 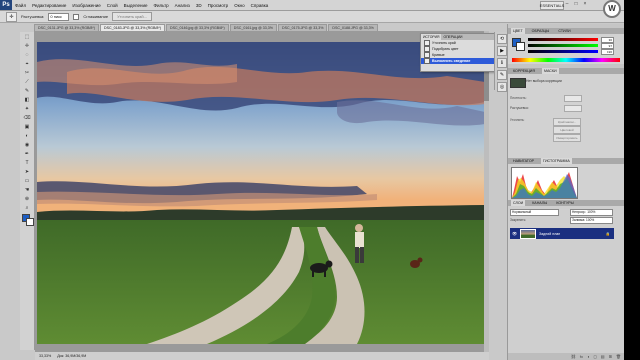 What do you see at coordinates (452, 37) in the screenshot?
I see `tab-actions: ОПЕРАЦИИ` at bounding box center [452, 37].